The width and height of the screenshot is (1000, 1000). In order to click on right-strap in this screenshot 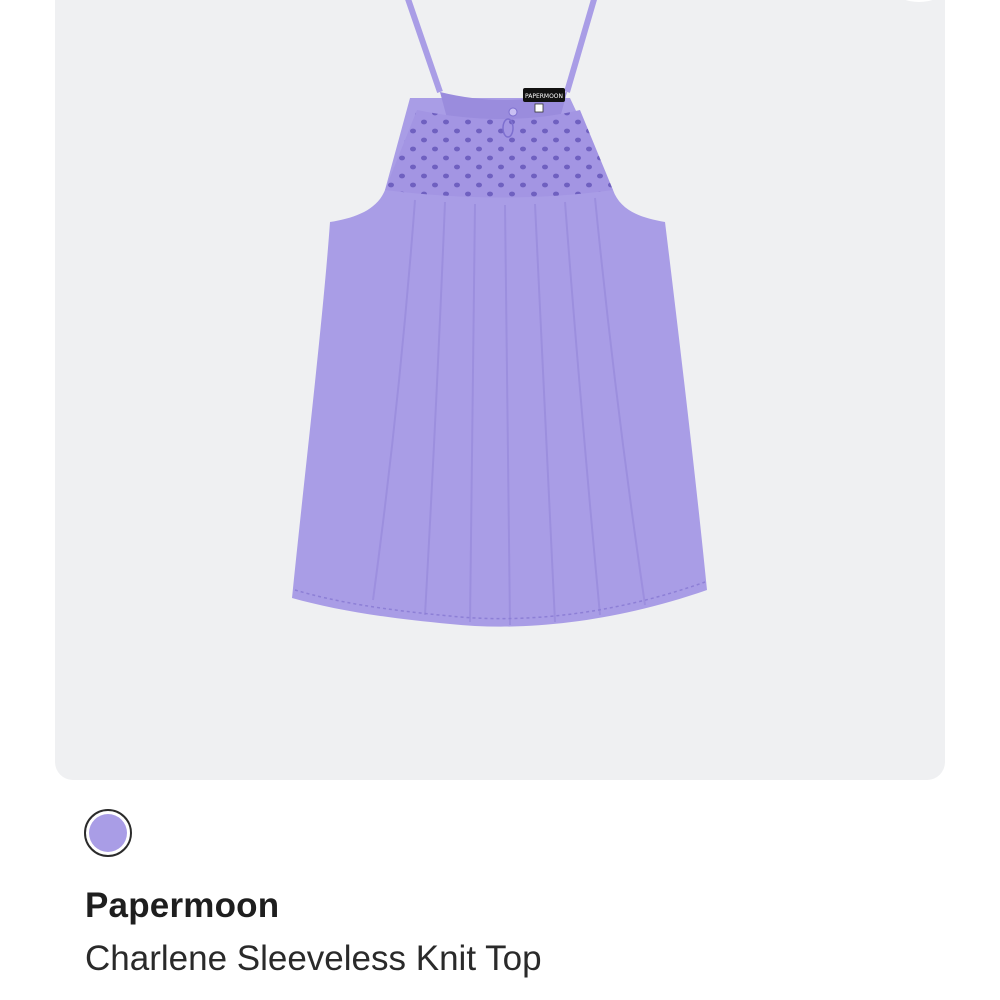, I will do `click(580, 46)`.